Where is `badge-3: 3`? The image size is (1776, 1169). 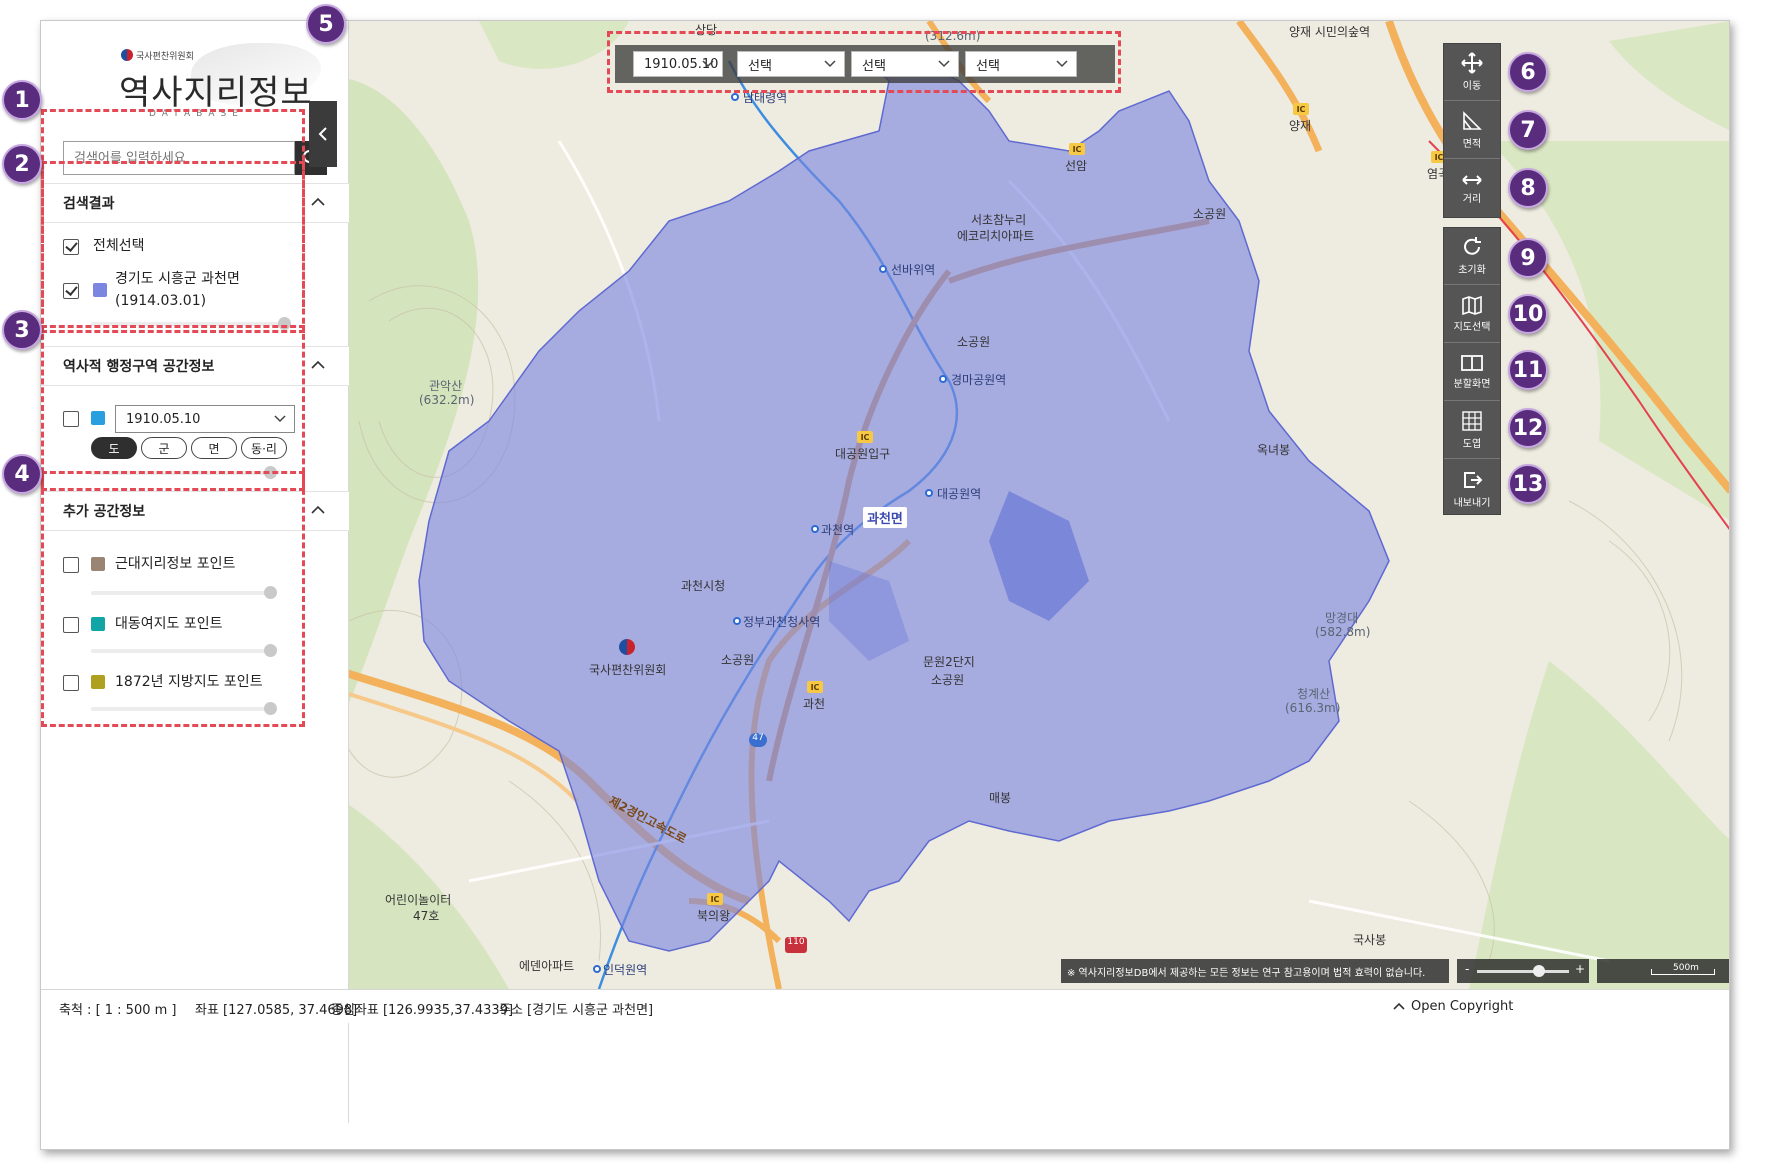
badge-3: 3 is located at coordinates (22, 330).